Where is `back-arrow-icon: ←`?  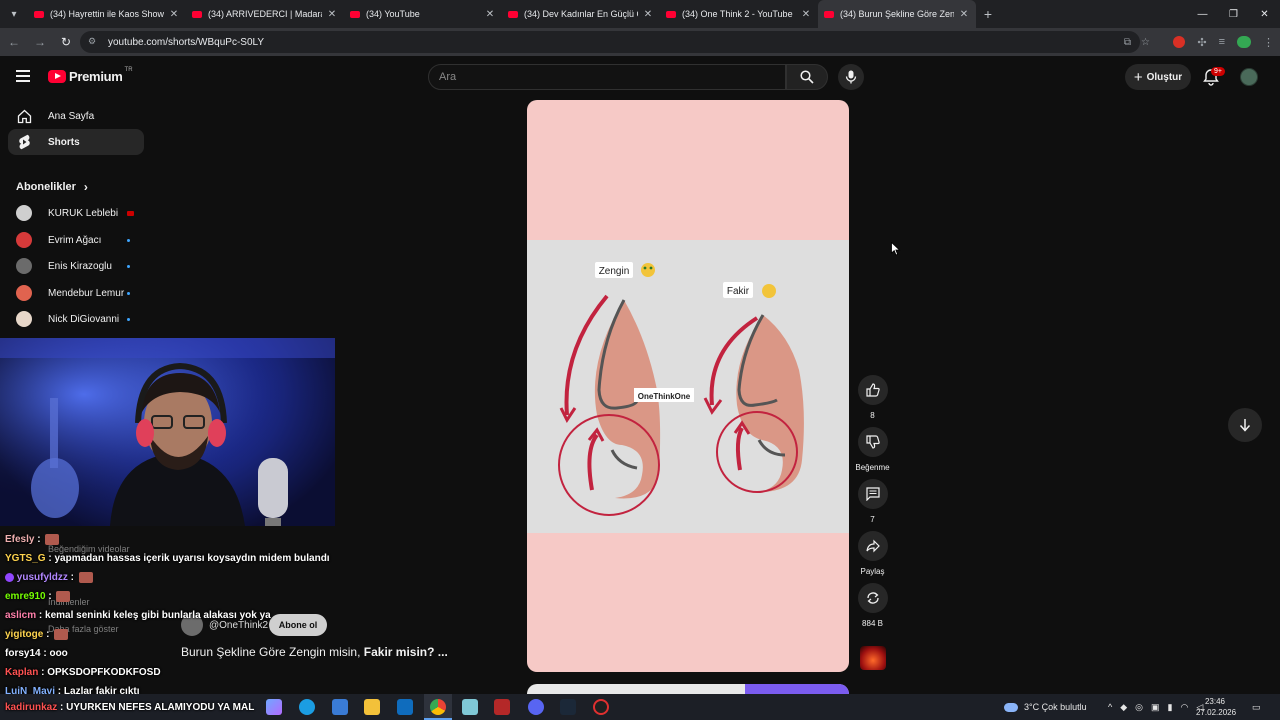
back-arrow-icon: ← is located at coordinates (14, 42).